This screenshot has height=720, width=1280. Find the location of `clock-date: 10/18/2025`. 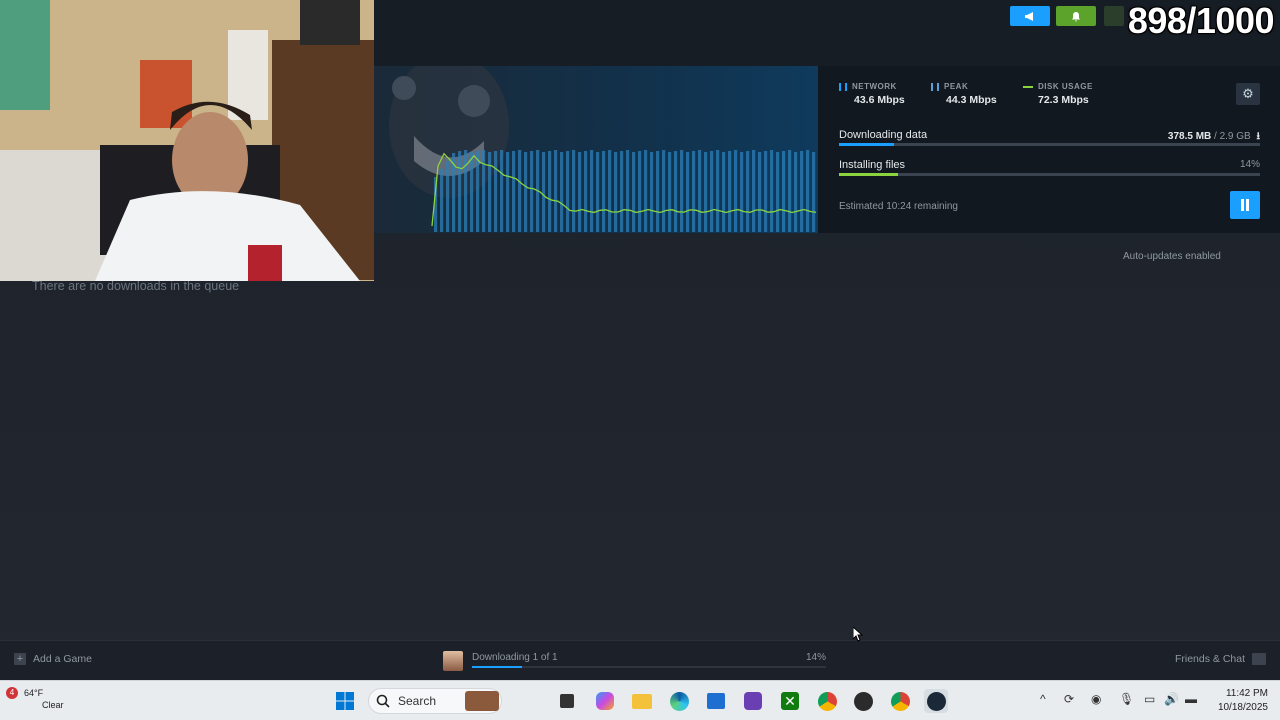

clock-date: 10/18/2025 is located at coordinates (1242, 707).